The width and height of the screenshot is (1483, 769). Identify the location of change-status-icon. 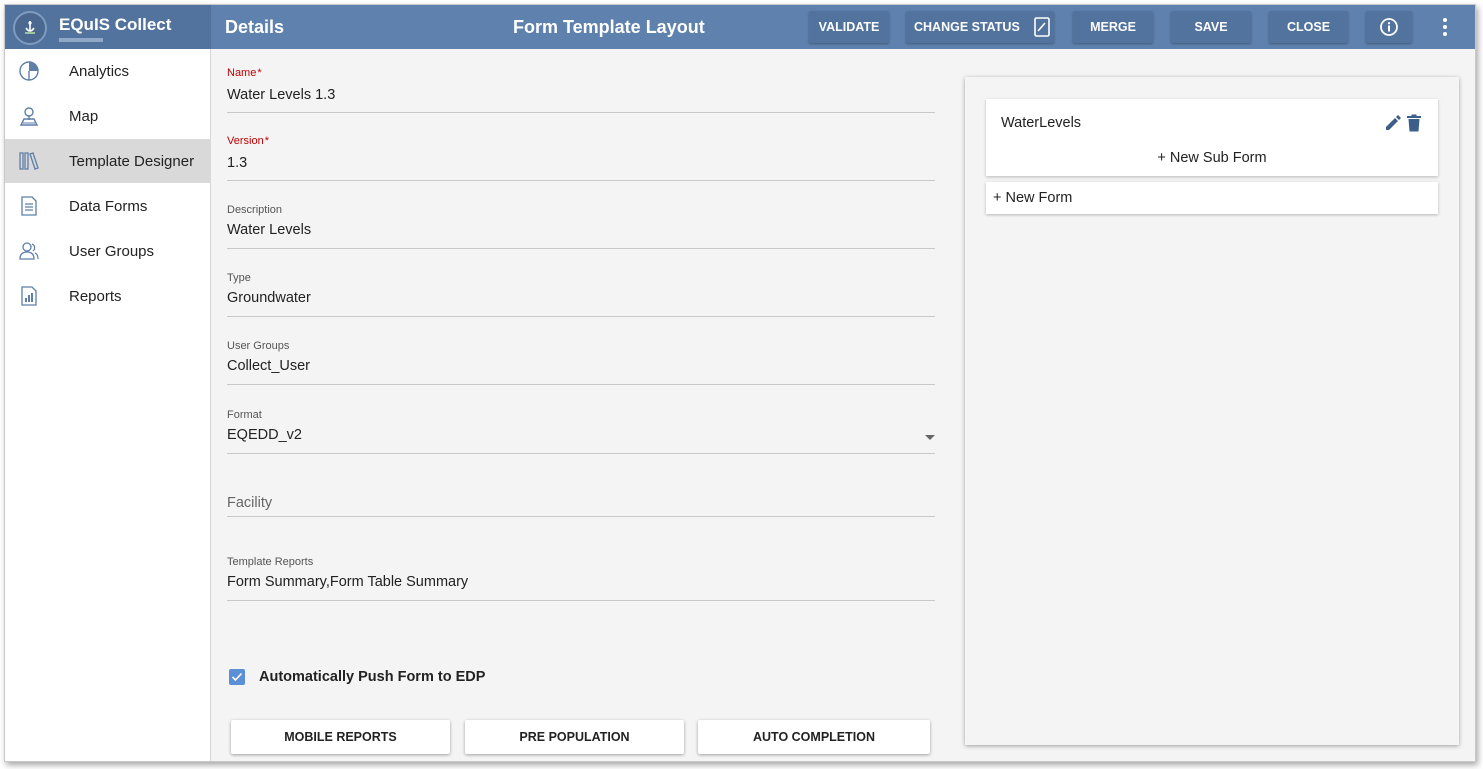
(1041, 27).